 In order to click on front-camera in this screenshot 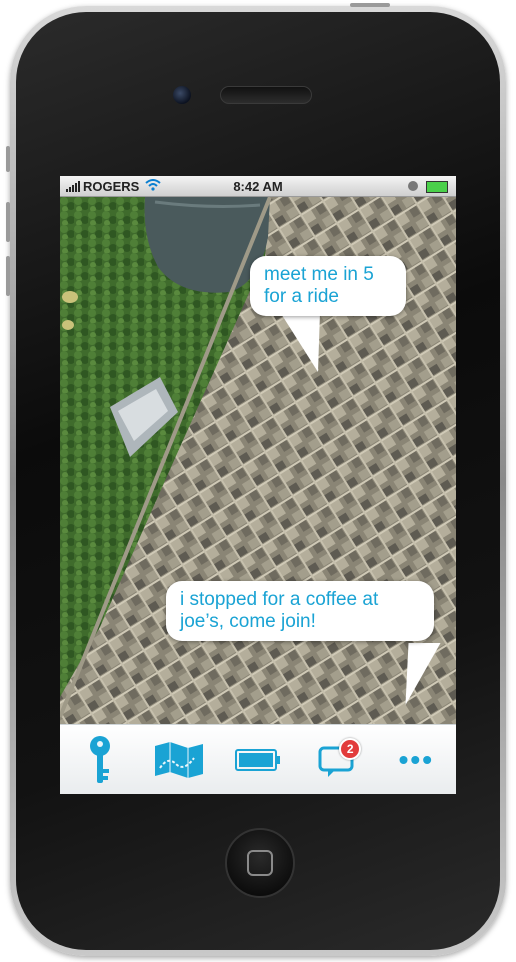, I will do `click(182, 95)`.